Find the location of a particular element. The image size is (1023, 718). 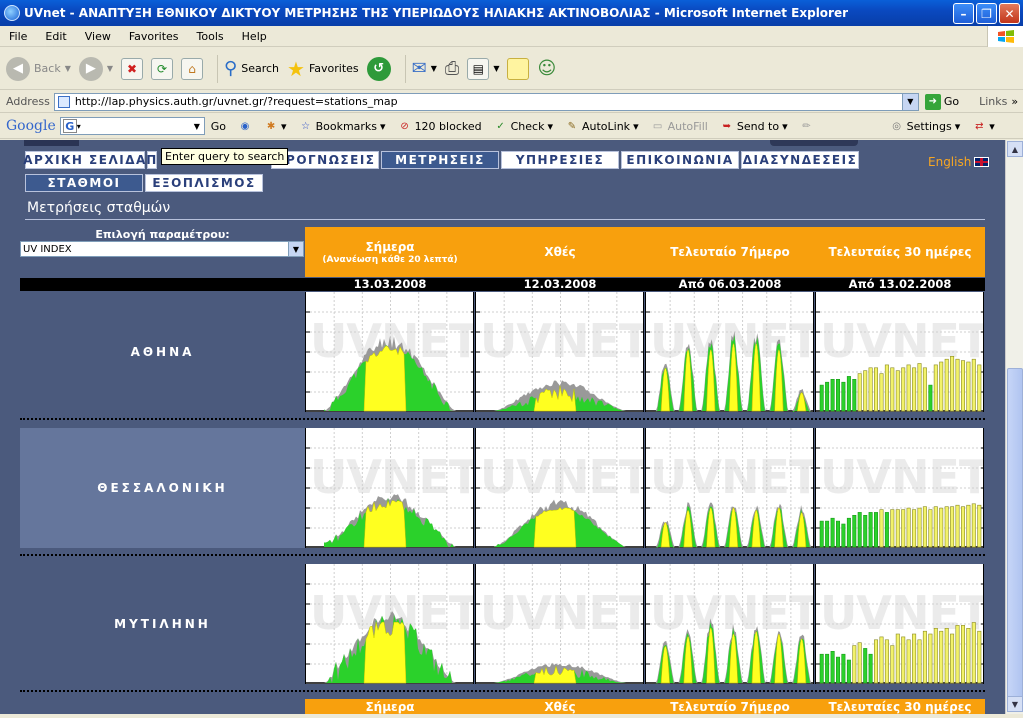

search-button: ⚲ Search is located at coordinates (251, 68).